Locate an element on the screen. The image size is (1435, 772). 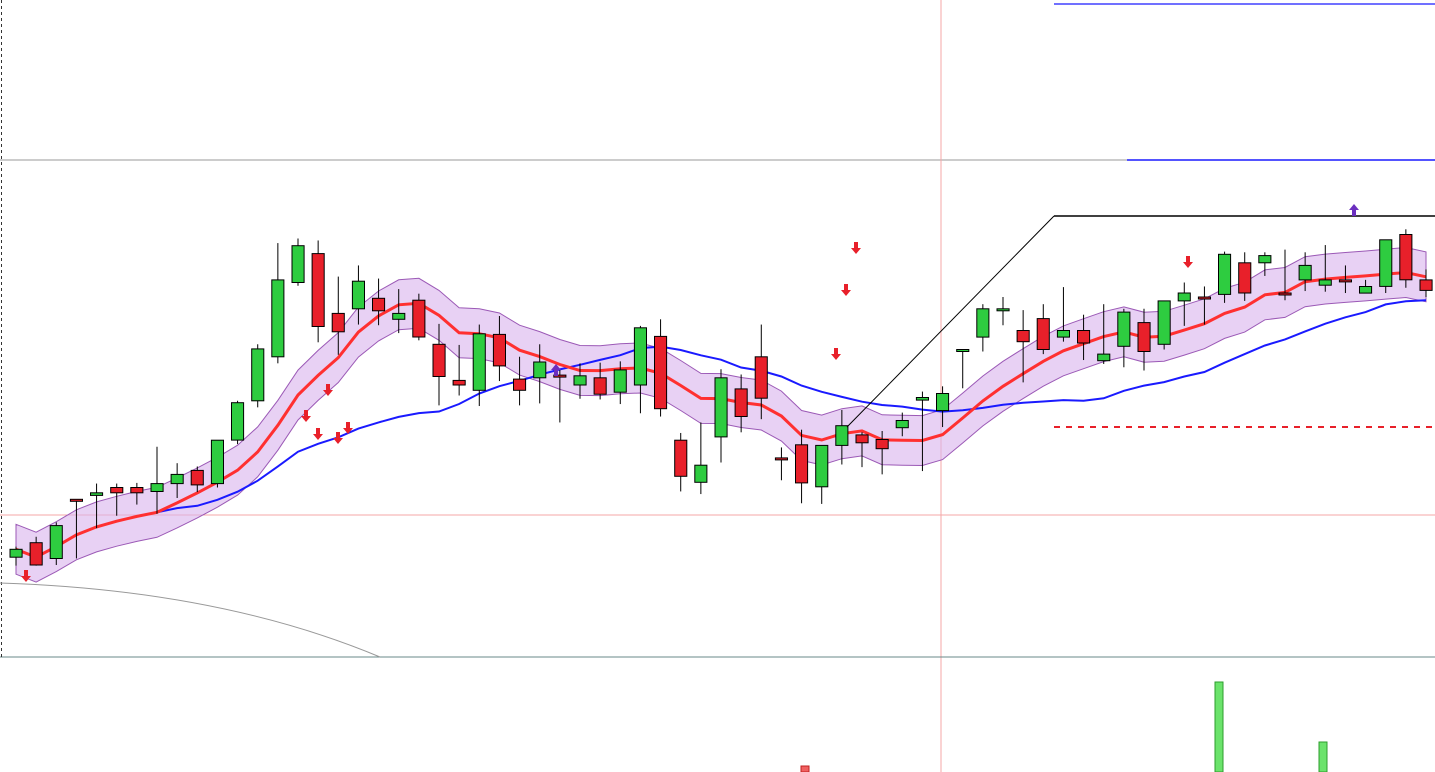
volume-bars is located at coordinates (1064, 726).